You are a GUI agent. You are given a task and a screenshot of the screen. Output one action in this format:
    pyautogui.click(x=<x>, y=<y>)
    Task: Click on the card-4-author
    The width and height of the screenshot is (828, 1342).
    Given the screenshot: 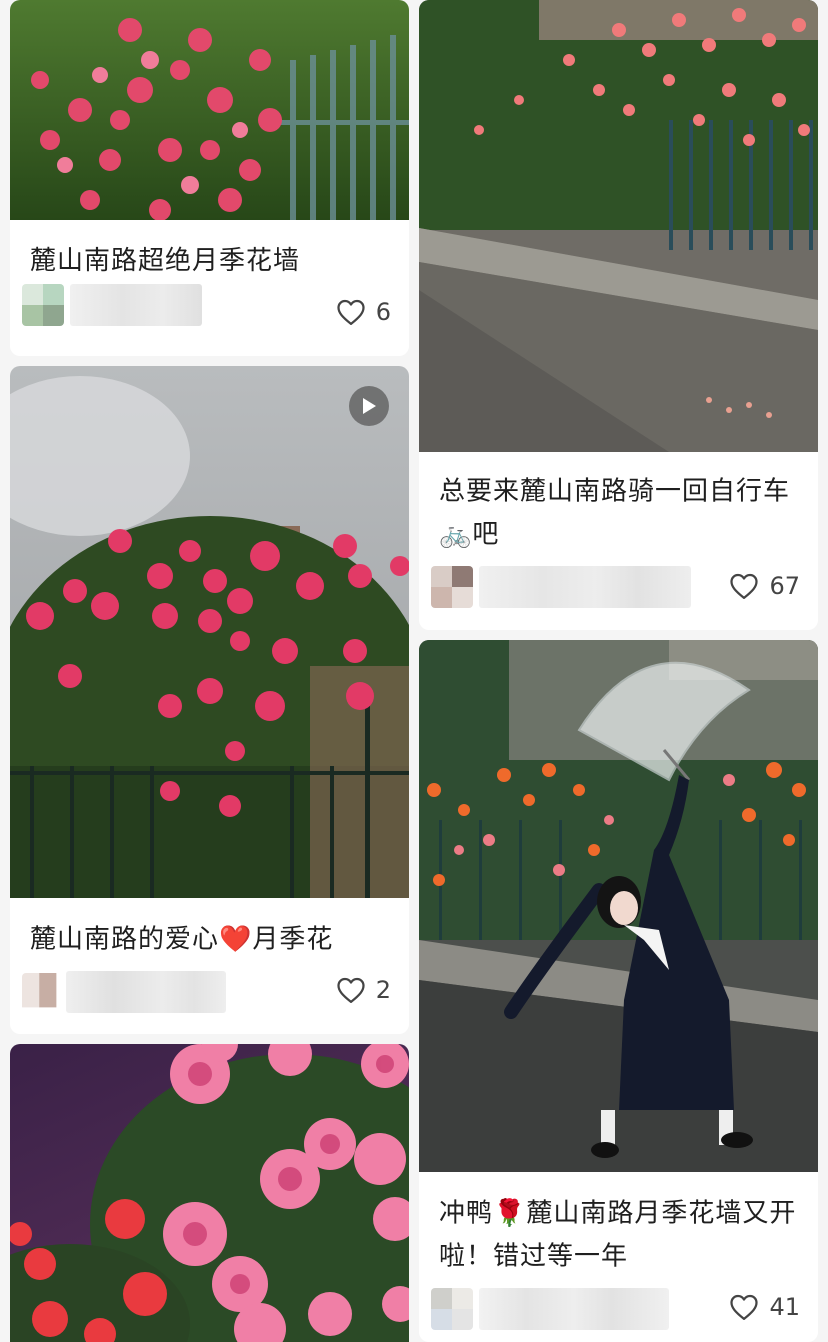 What is the action you would take?
    pyautogui.click(x=550, y=1309)
    